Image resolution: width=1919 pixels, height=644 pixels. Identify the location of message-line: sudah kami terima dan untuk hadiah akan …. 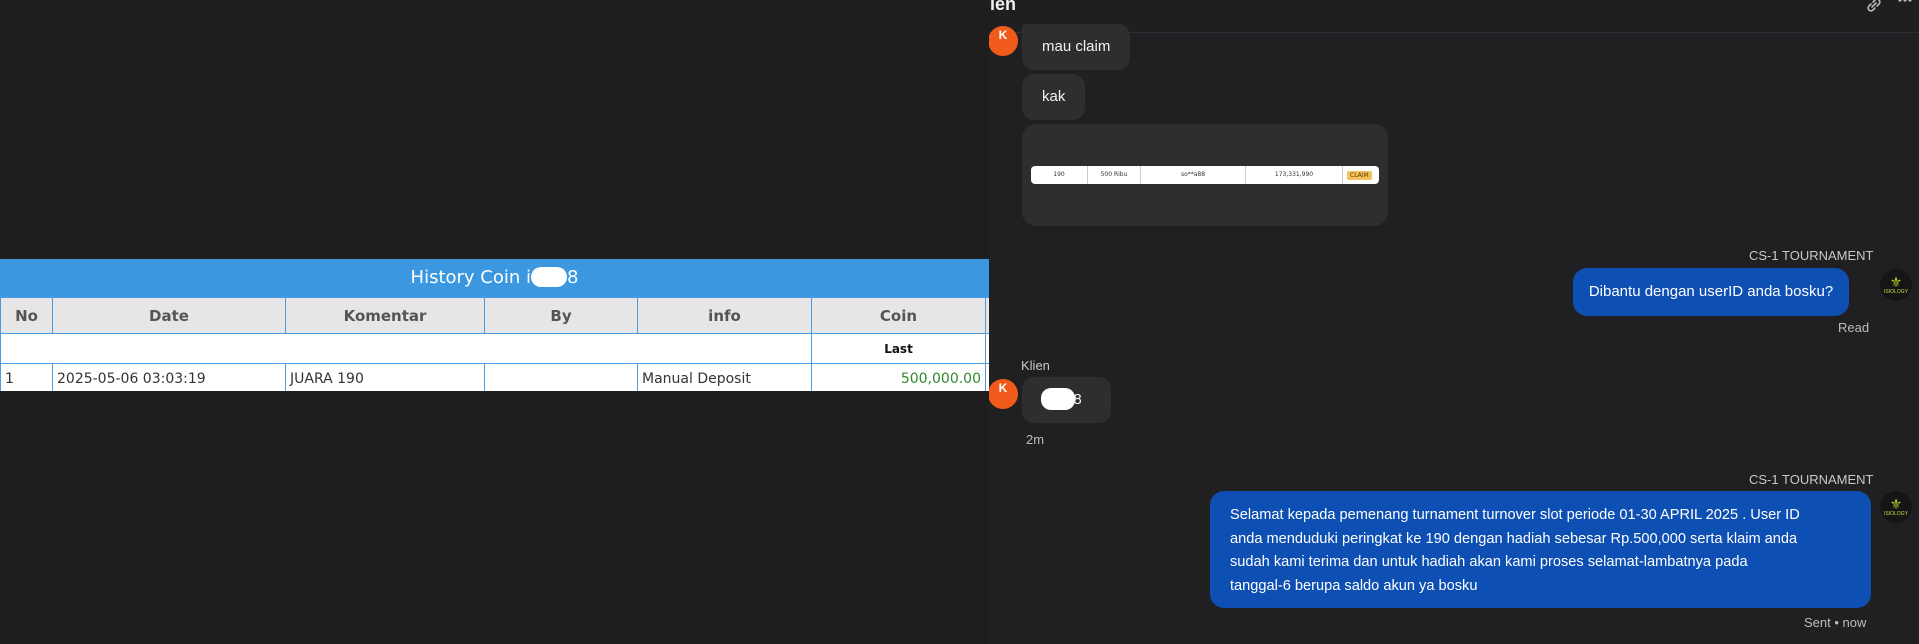
(1489, 562).